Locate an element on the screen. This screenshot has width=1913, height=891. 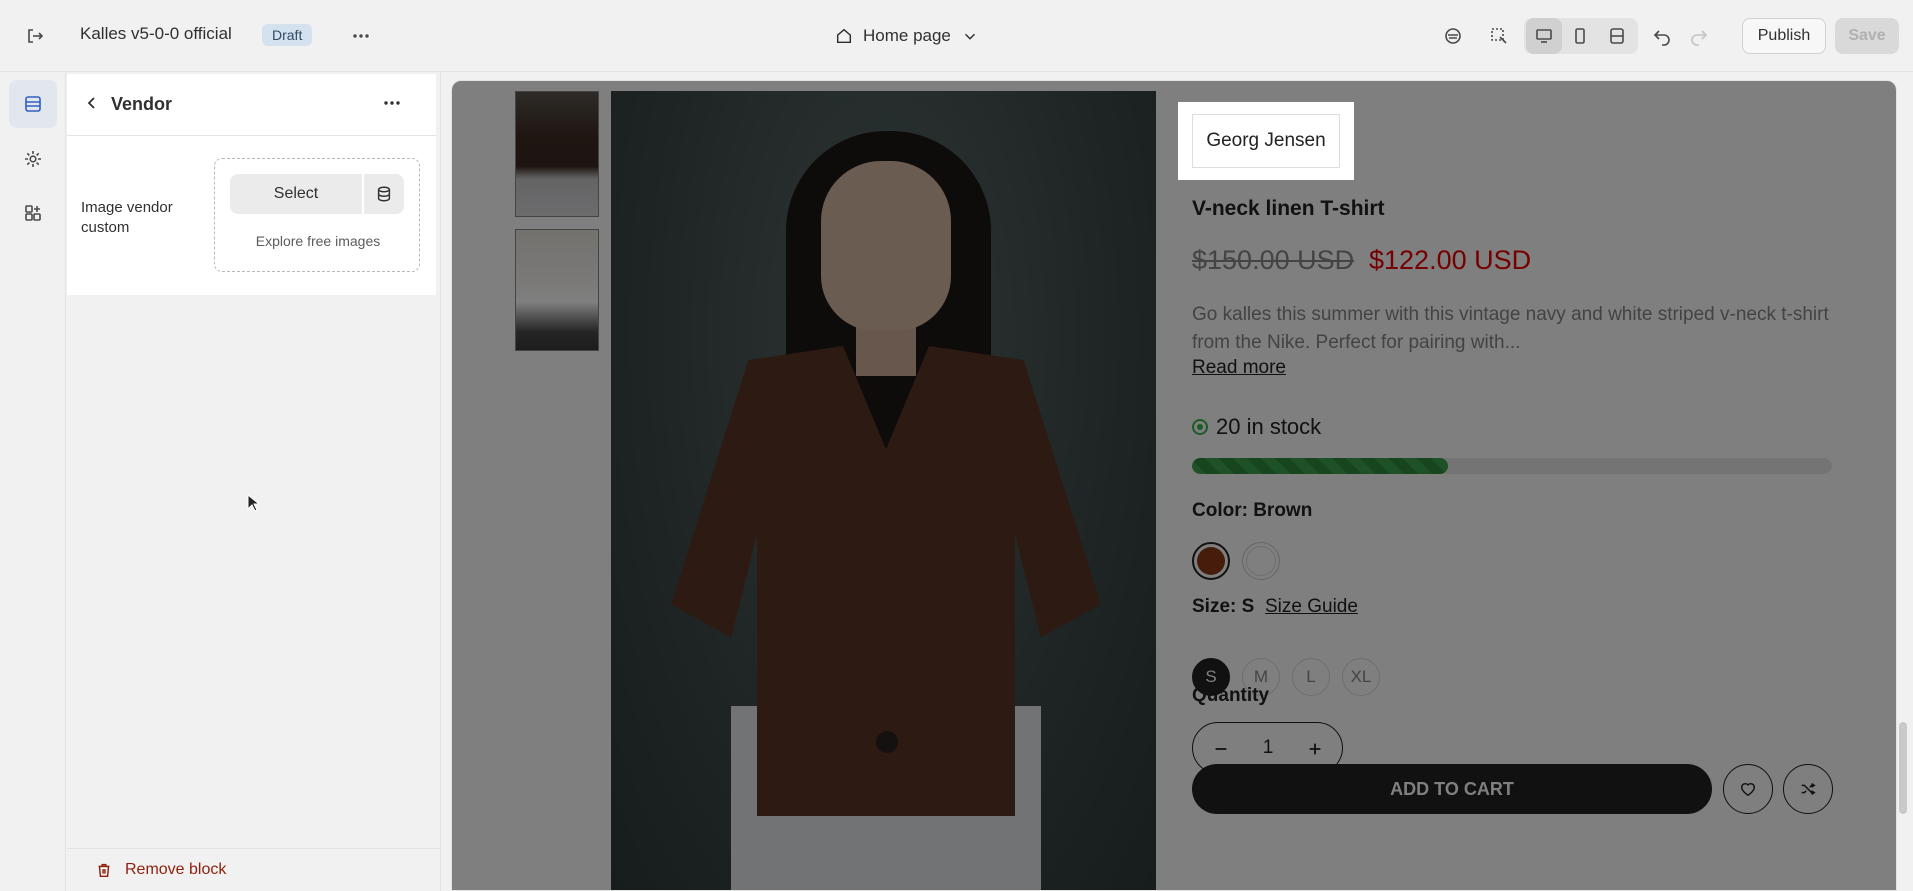
more-icon is located at coordinates (392, 103).